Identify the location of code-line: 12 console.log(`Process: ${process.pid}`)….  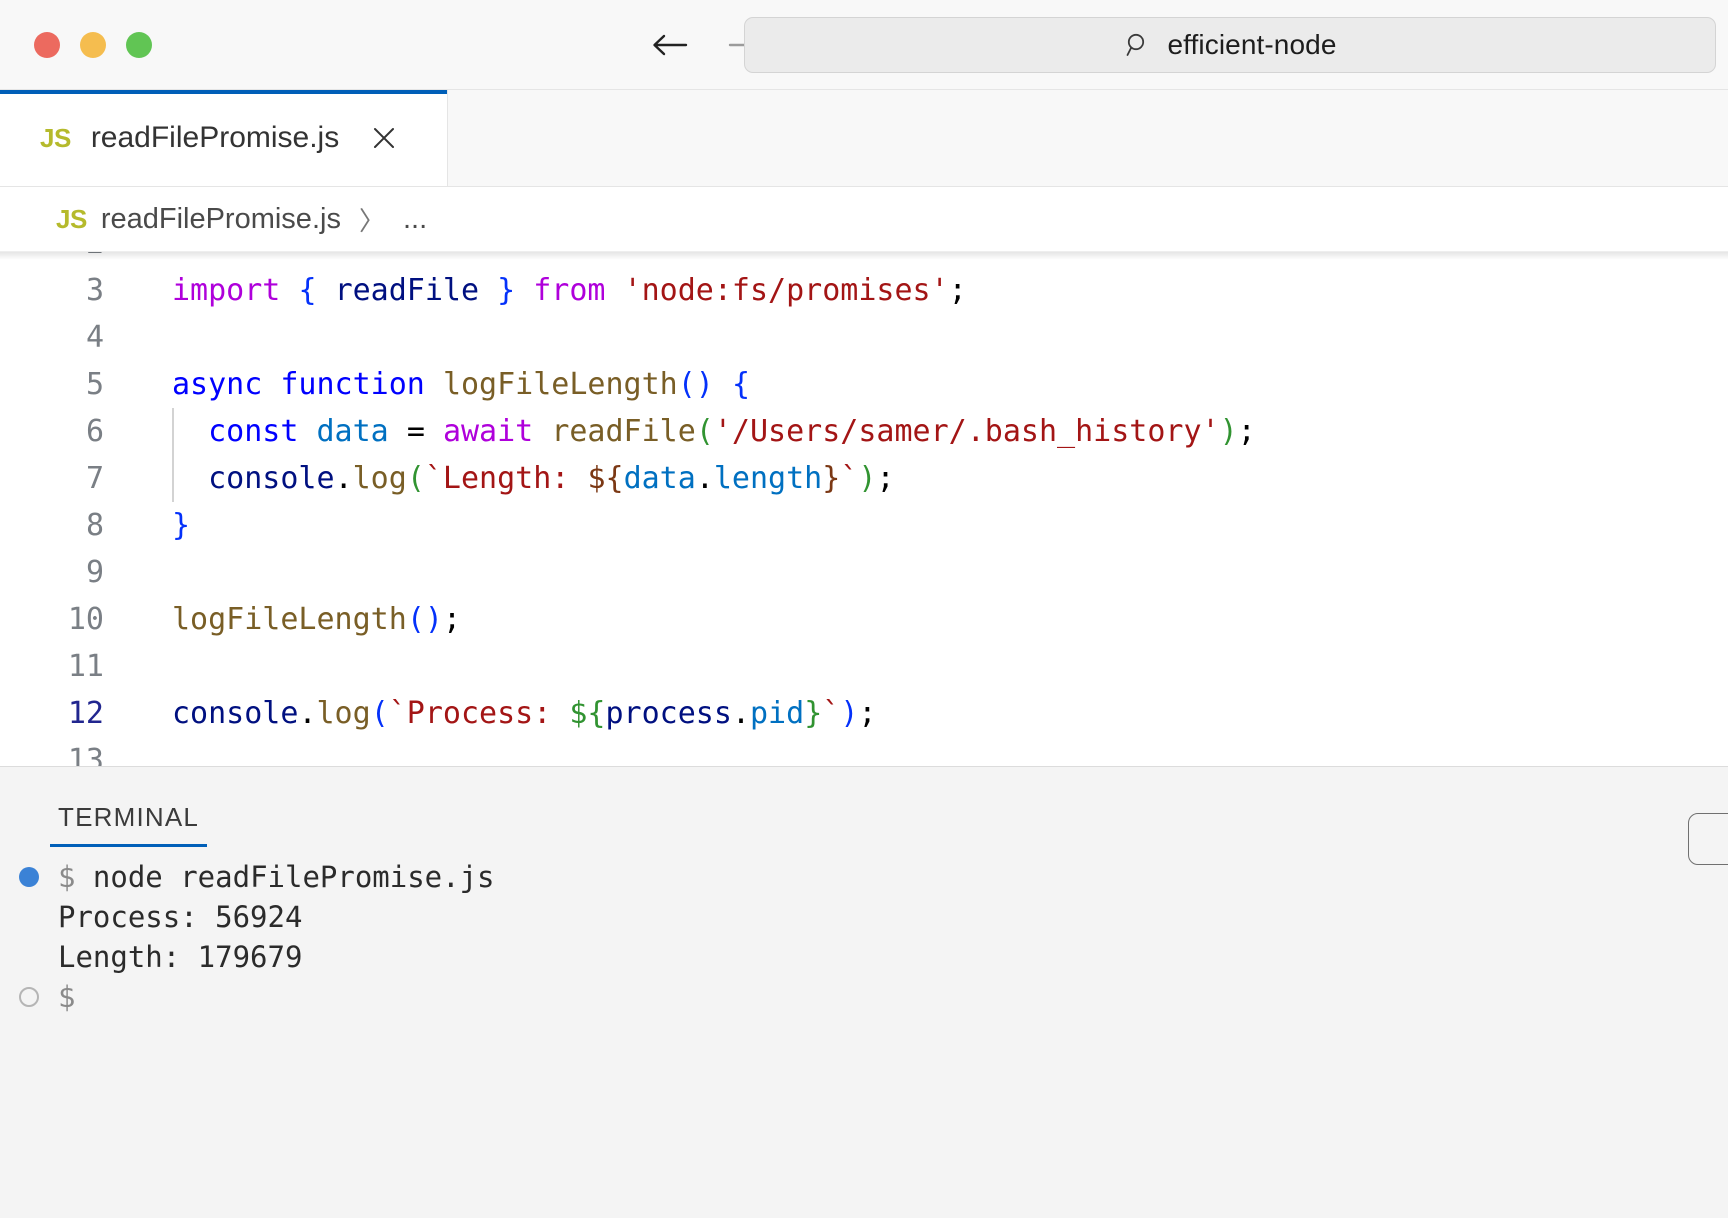
(864, 713).